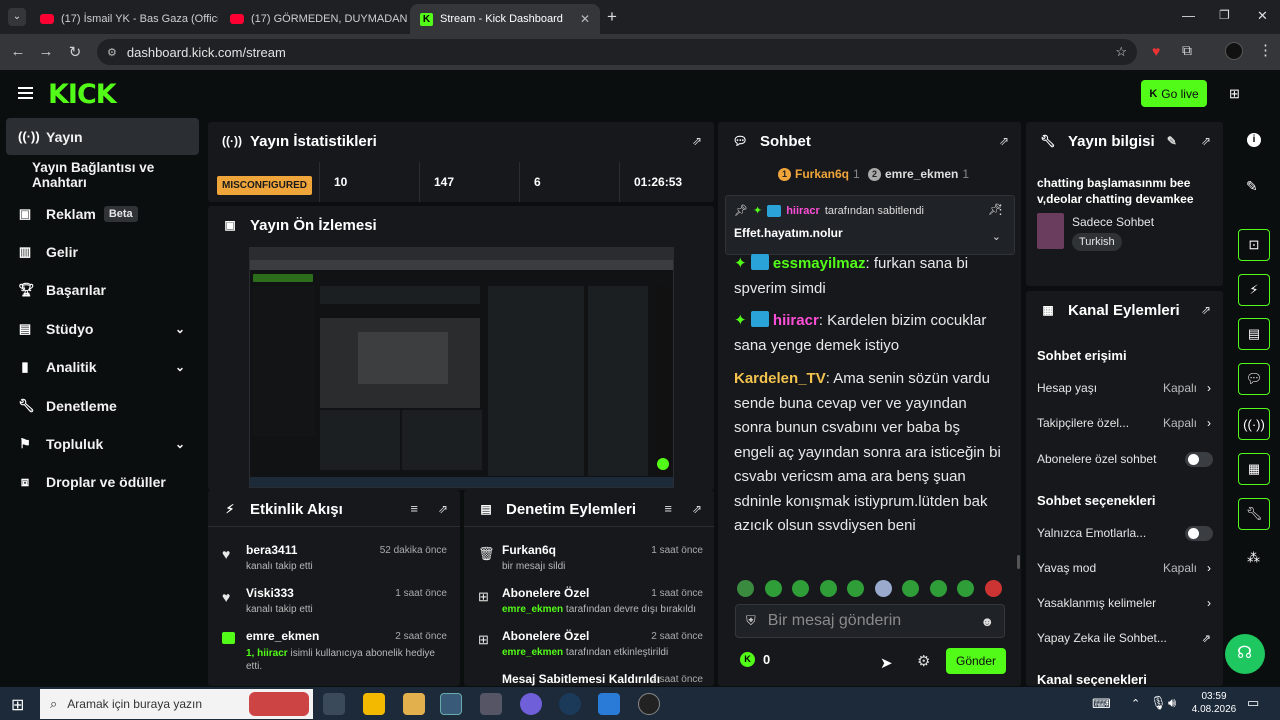 Image resolution: width=1280 pixels, height=720 pixels. I want to click on sidebar-item-reklam: ▣ Reklam Beta, so click(102, 213).